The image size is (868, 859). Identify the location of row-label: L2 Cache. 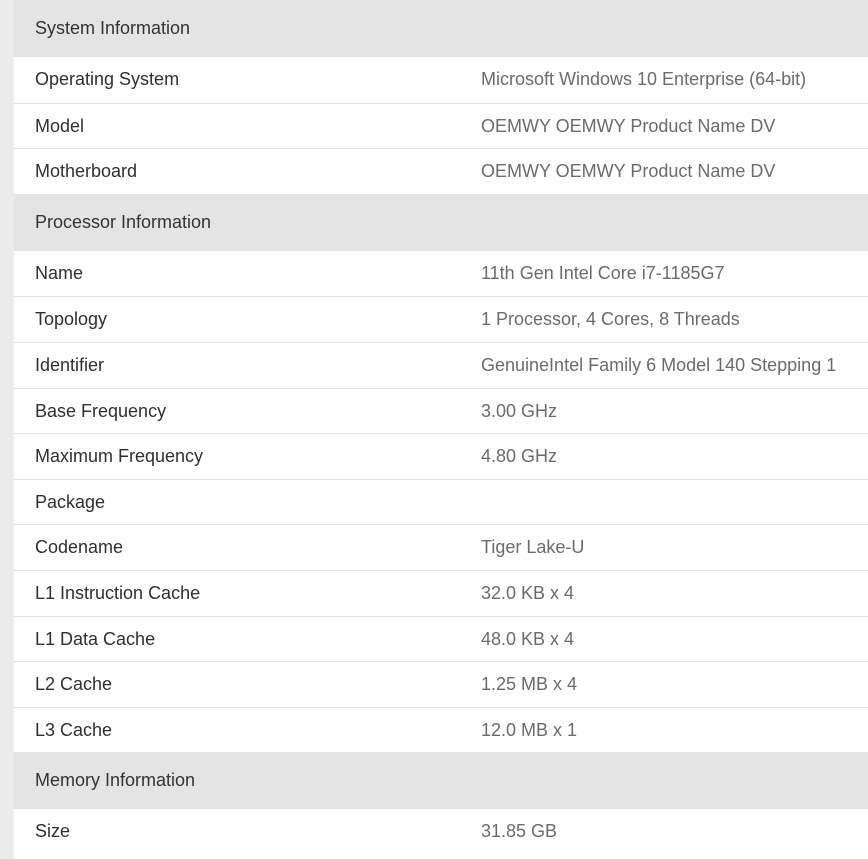
(74, 684).